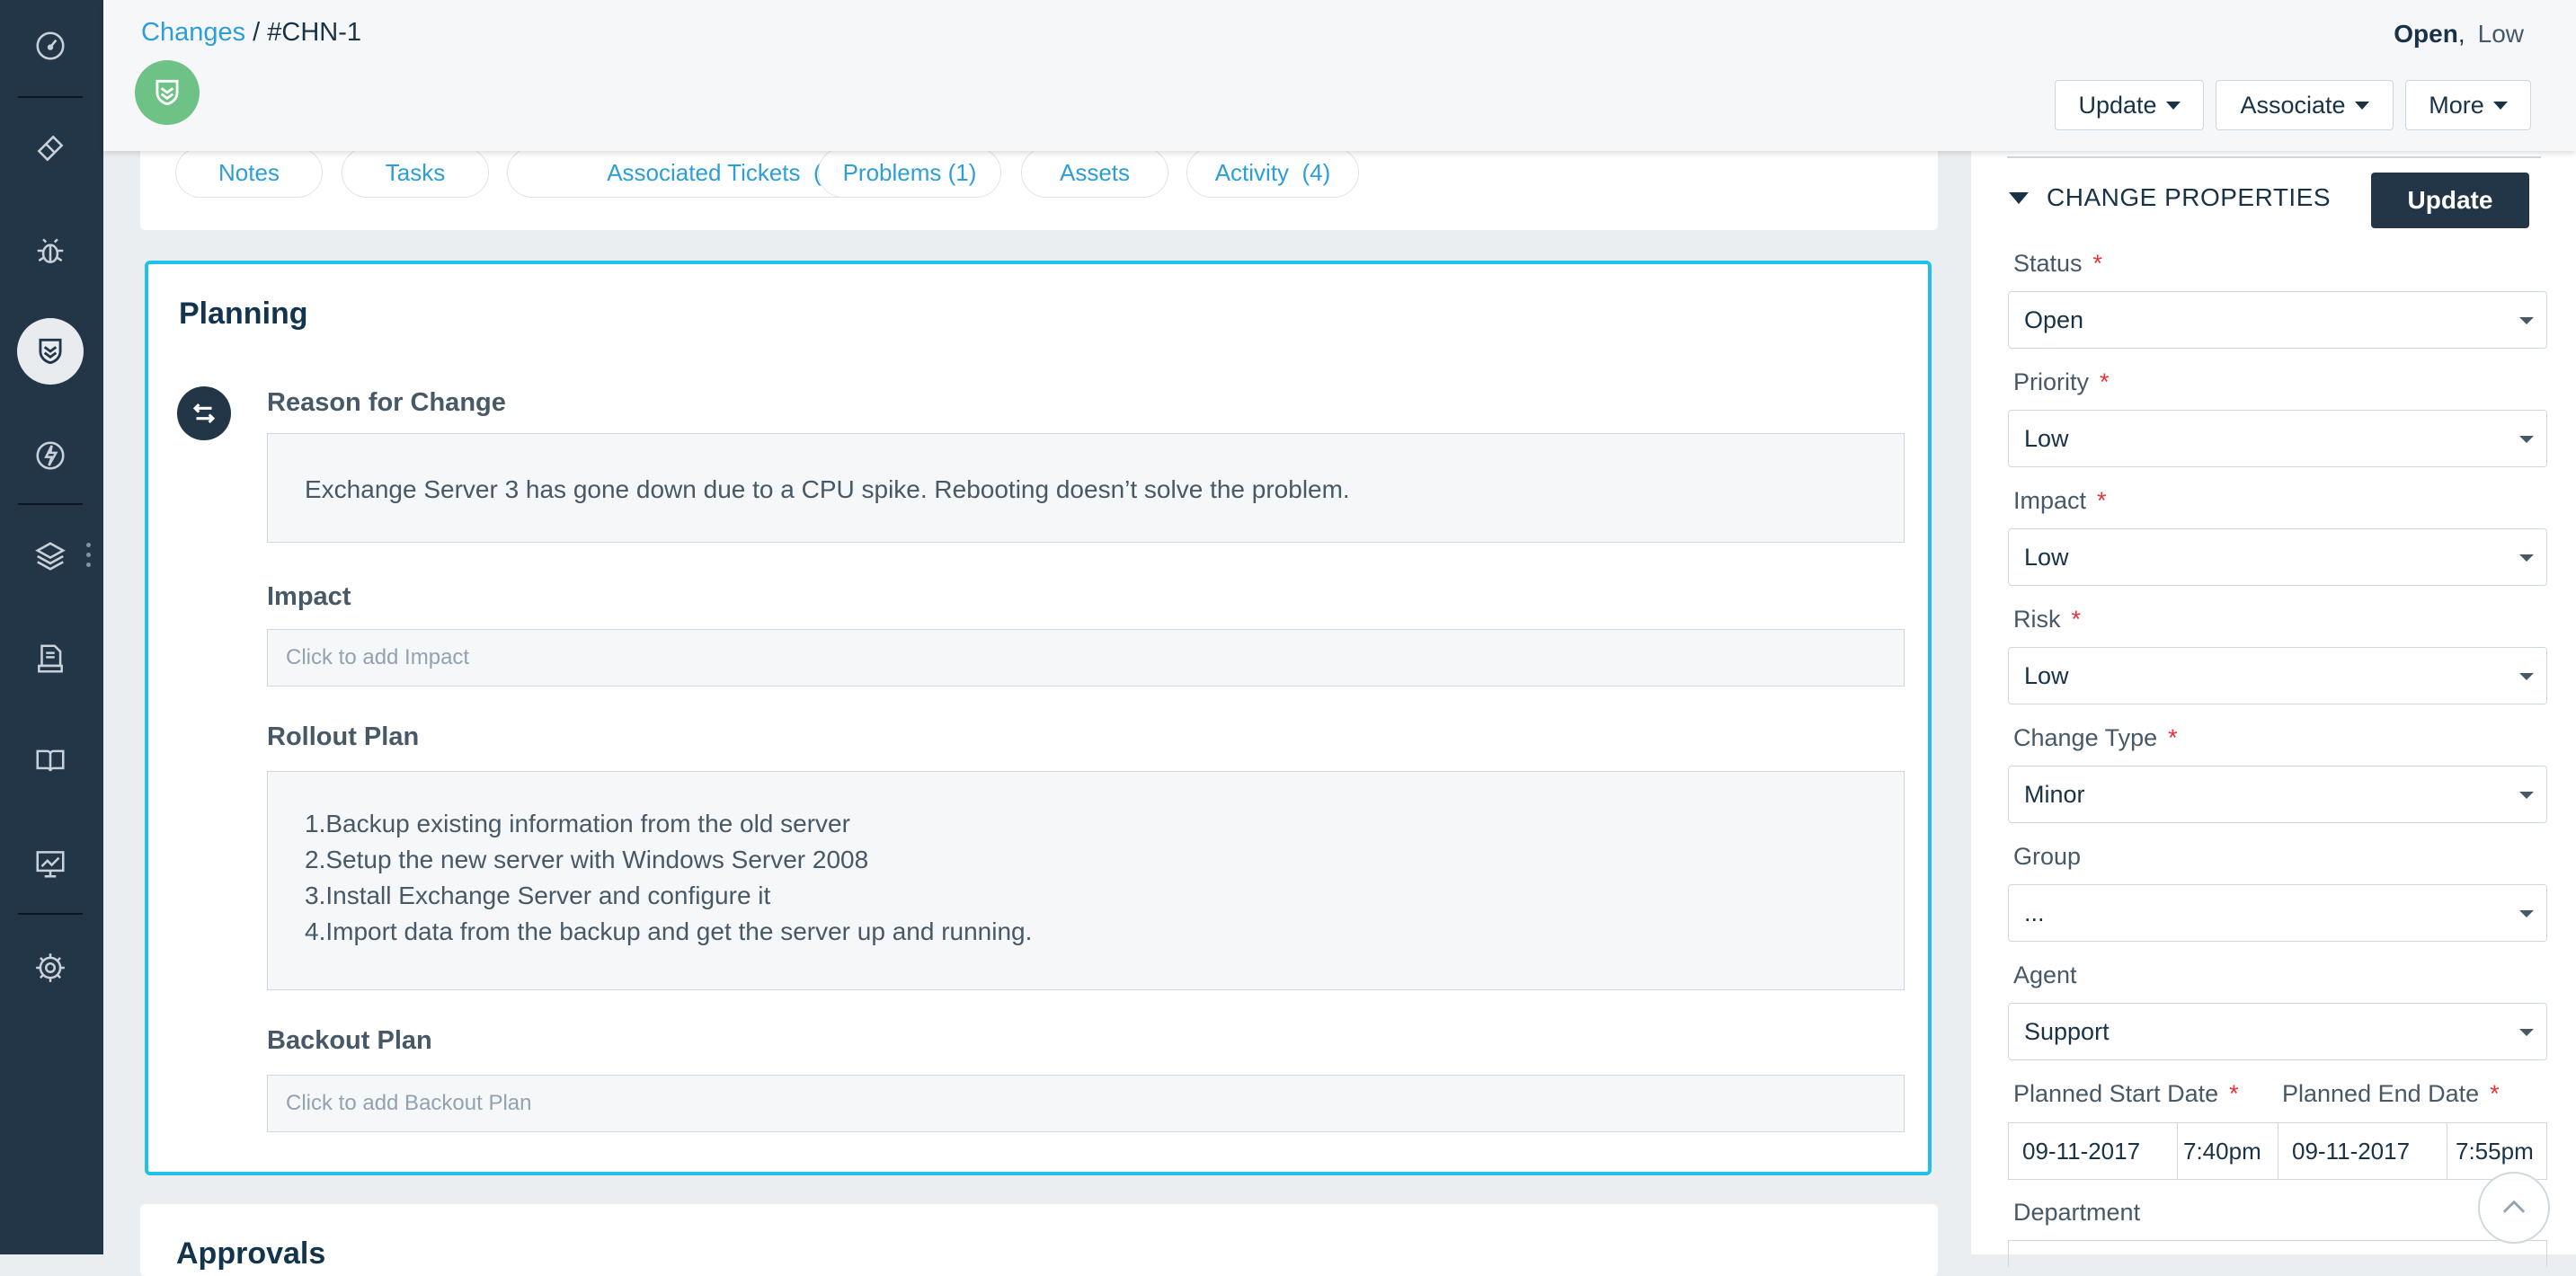 Image resolution: width=2576 pixels, height=1276 pixels. What do you see at coordinates (50, 968) in the screenshot?
I see `settings-icon` at bounding box center [50, 968].